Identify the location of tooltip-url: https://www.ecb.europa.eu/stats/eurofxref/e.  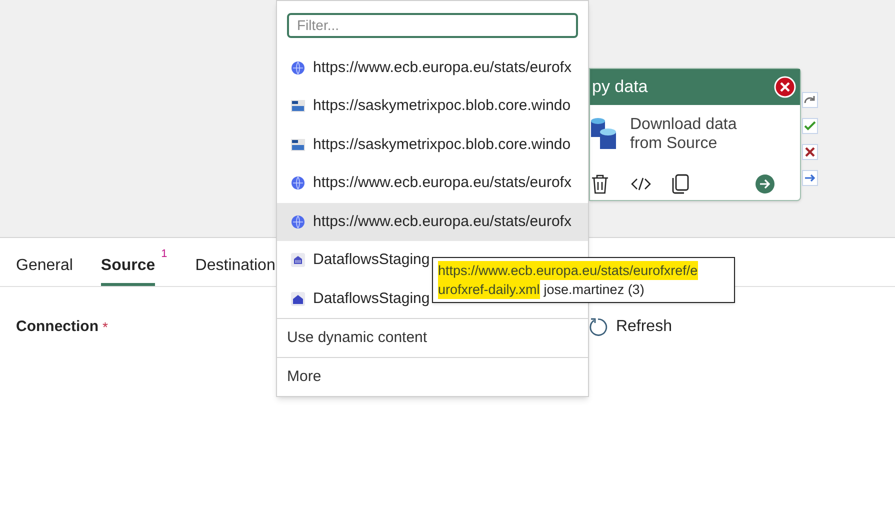
(568, 270).